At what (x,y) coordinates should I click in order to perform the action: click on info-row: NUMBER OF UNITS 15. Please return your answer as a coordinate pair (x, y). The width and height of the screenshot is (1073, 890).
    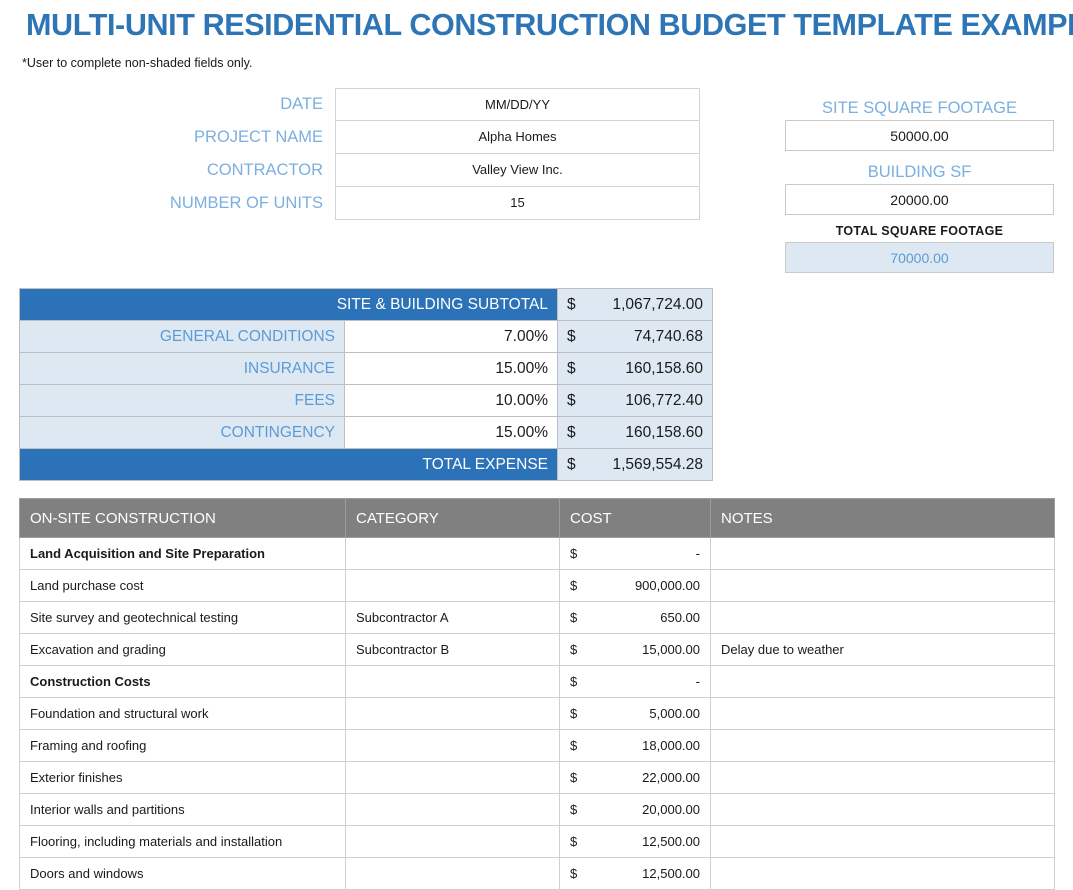
    Looking at the image, I should click on (356, 203).